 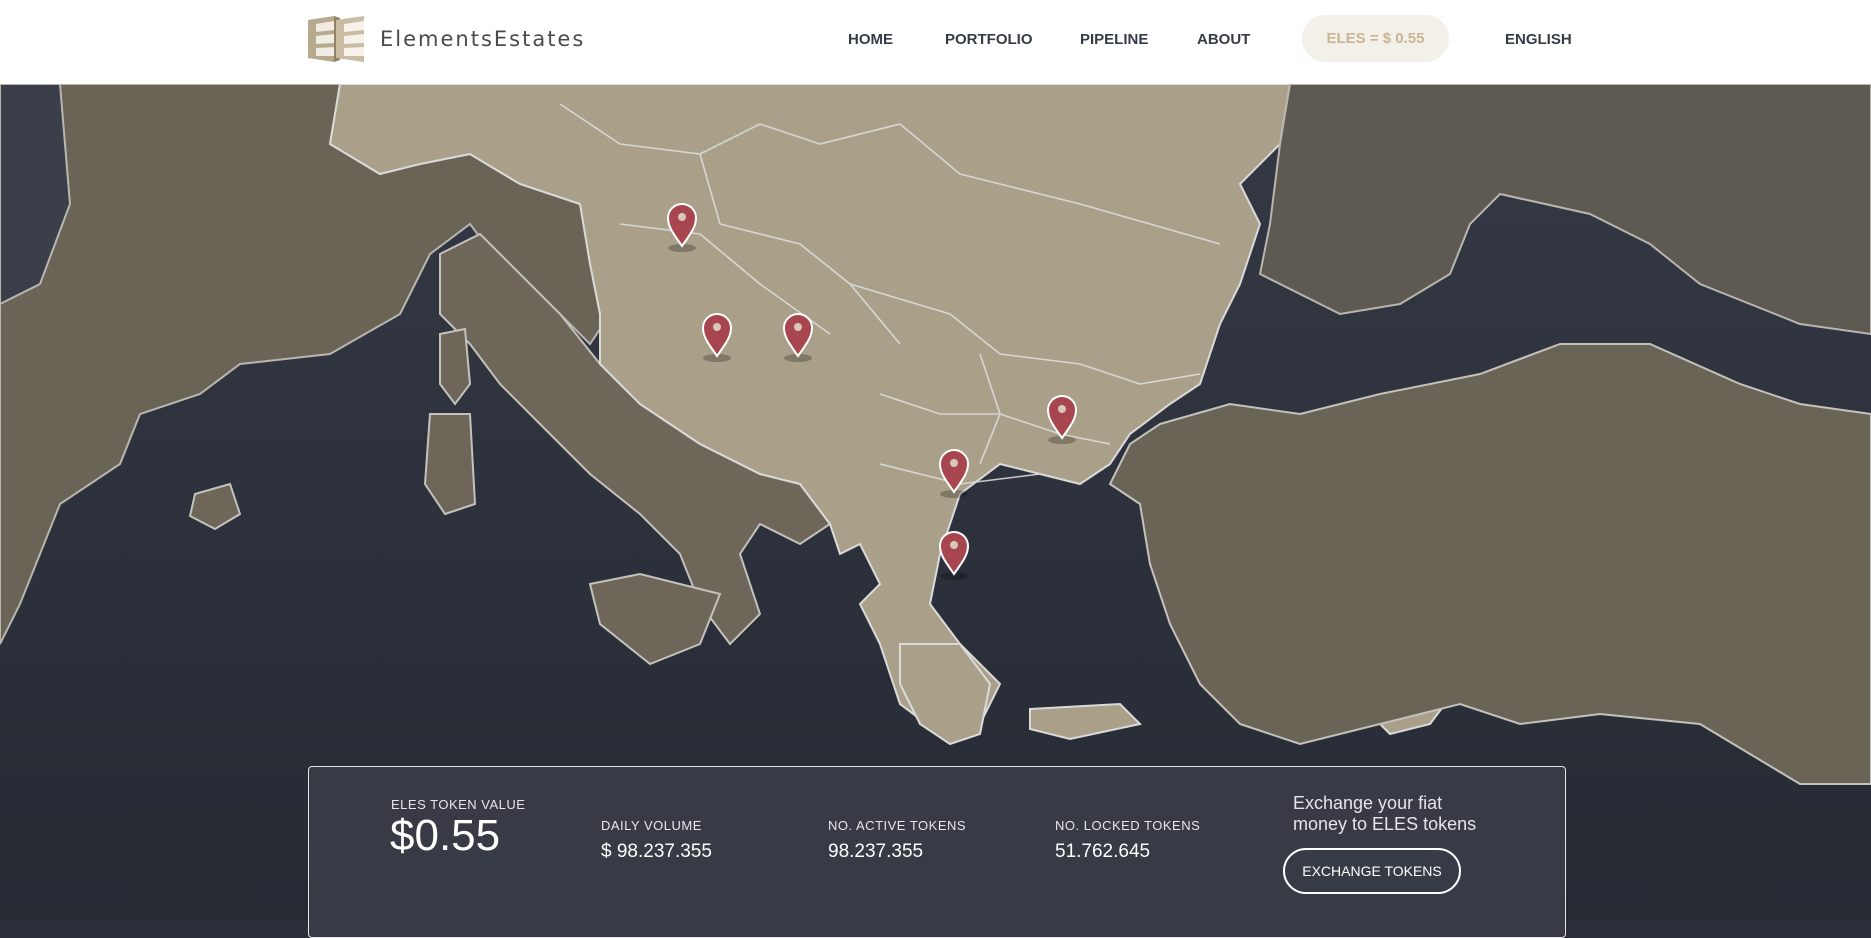 I want to click on exchange-tokens-label: EXCHANGE TOKENS, so click(x=1372, y=871).